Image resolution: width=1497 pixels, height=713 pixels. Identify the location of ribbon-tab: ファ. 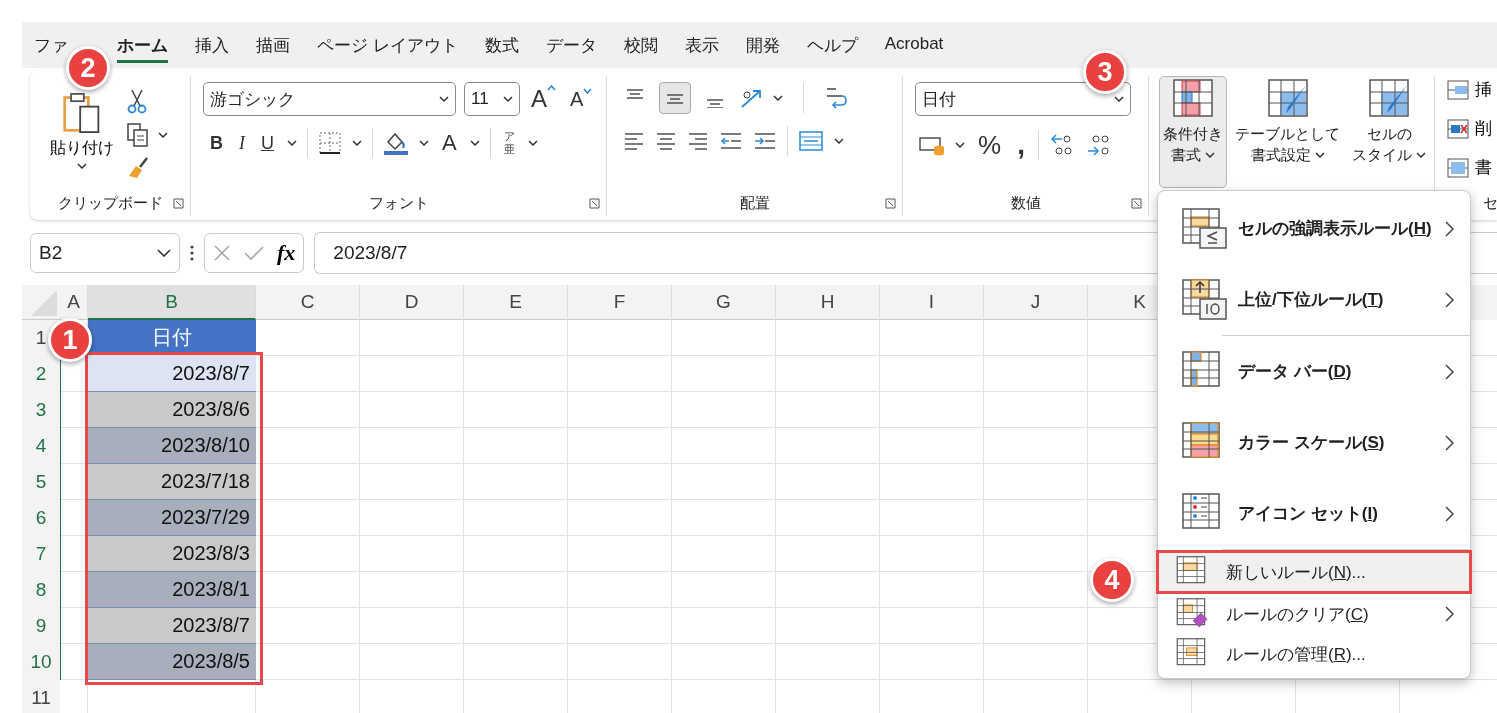
(51, 46).